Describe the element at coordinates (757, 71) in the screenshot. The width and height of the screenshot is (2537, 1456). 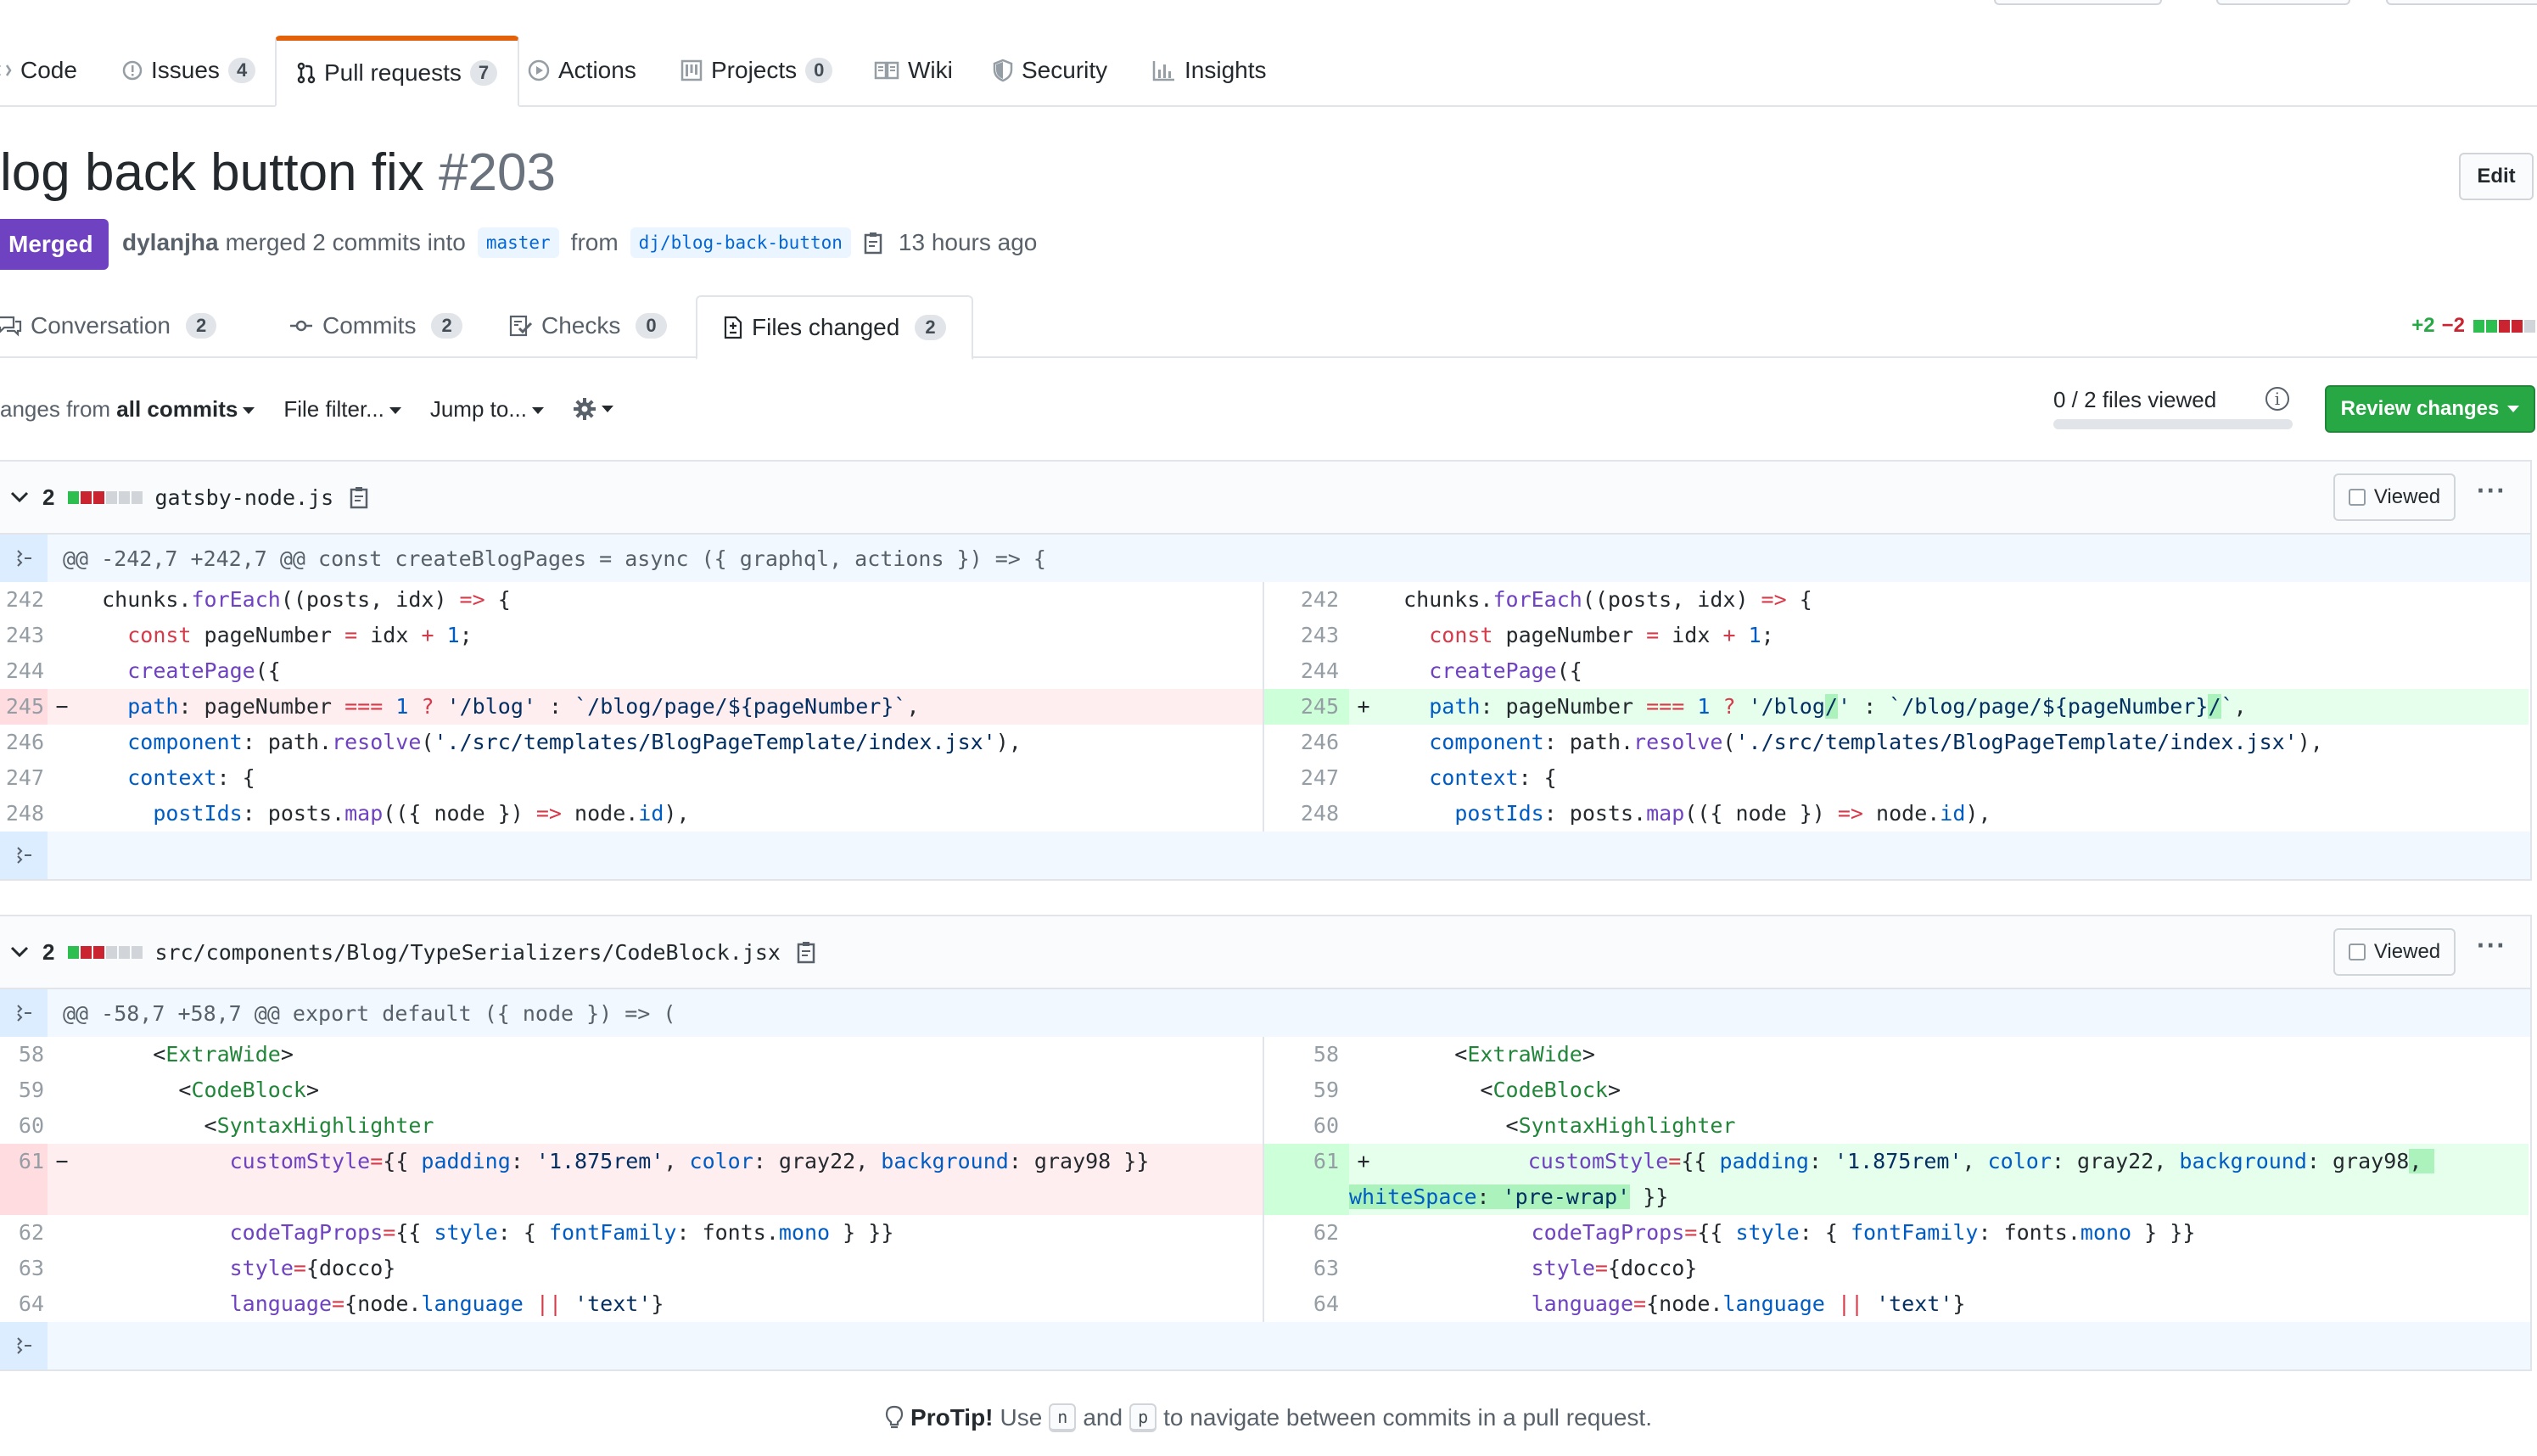
I see `tab-projects: Projects 0` at that location.